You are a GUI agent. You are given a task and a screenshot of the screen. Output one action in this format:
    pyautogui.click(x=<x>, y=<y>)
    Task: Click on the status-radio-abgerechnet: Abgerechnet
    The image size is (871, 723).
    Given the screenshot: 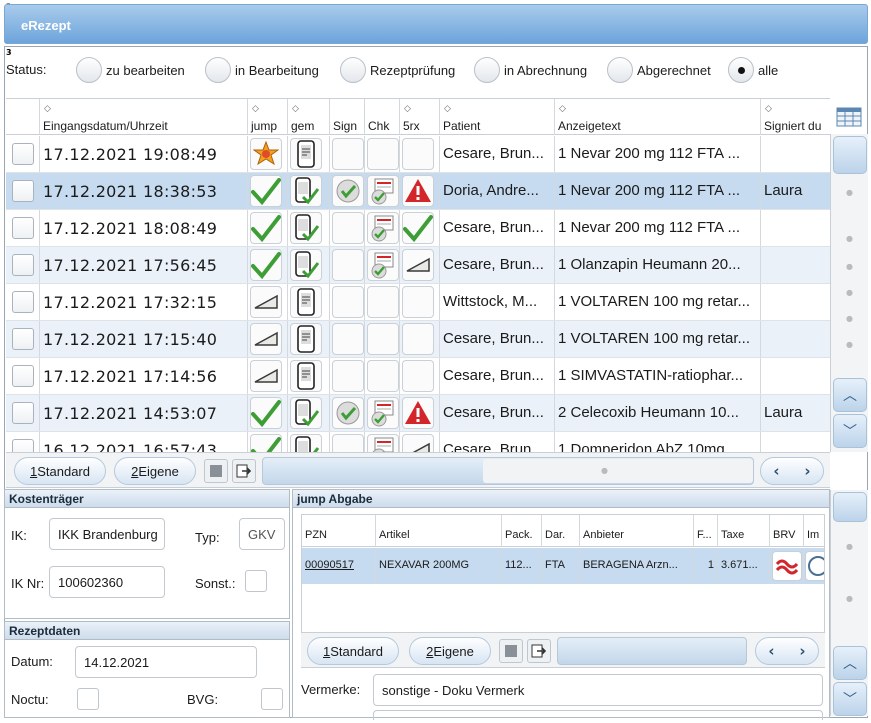 What is the action you would take?
    pyautogui.click(x=659, y=70)
    